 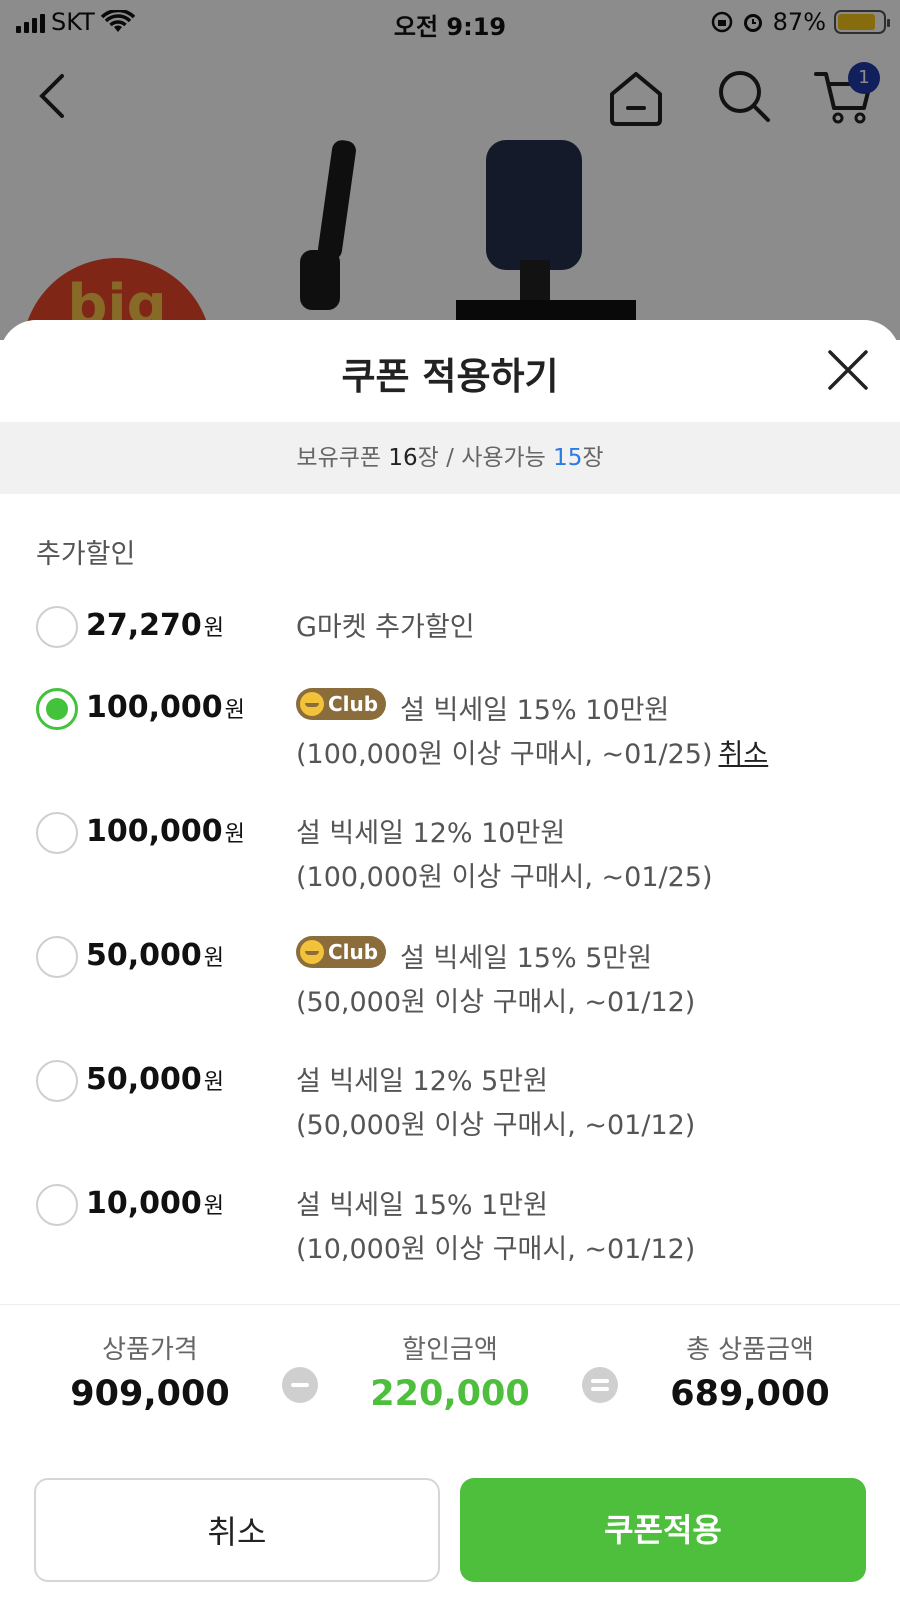 I want to click on minus-icon, so click(x=300, y=1385).